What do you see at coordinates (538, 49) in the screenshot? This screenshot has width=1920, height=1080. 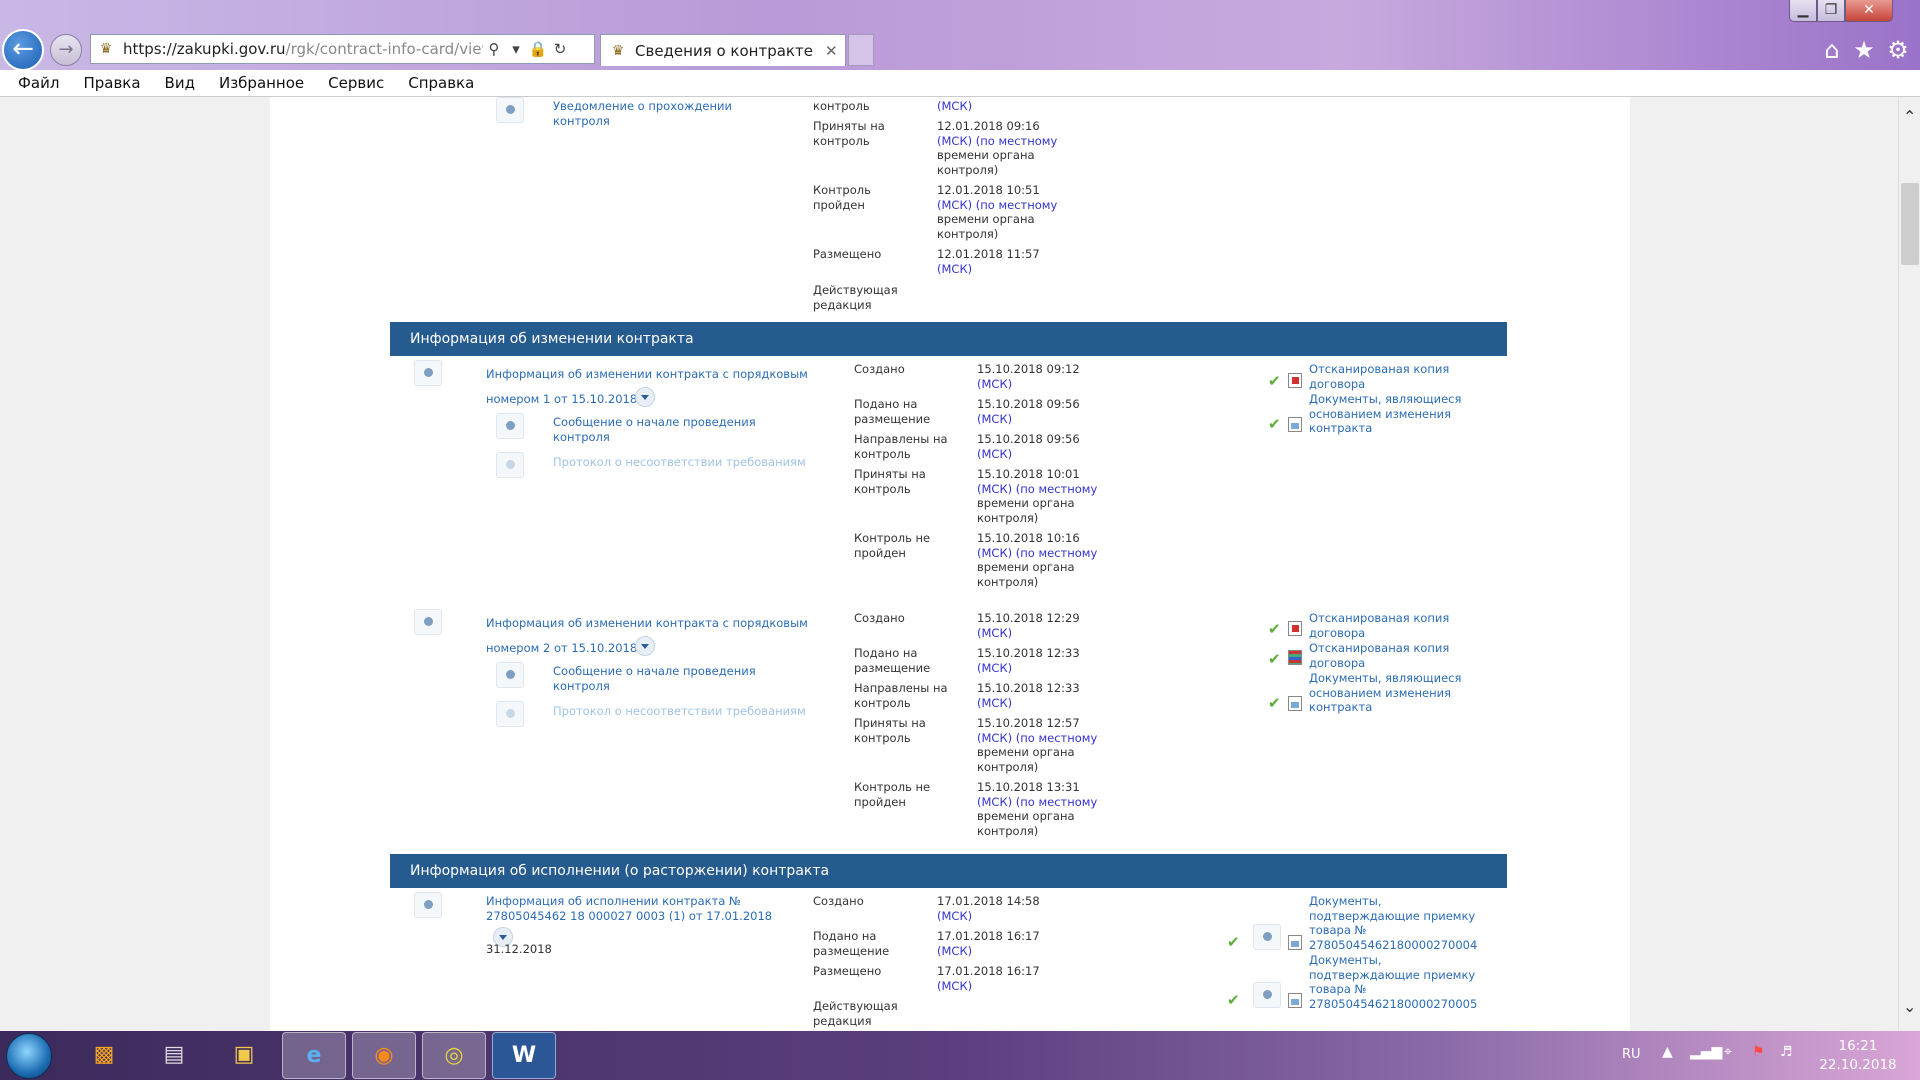 I see `lock-icon: 🔒` at bounding box center [538, 49].